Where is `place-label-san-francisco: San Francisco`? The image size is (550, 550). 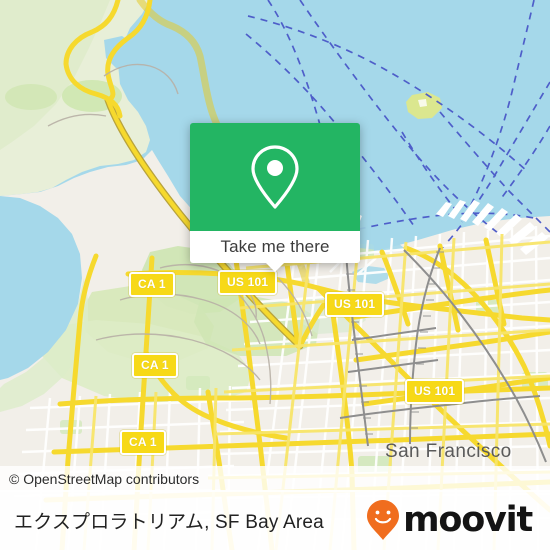
place-label-san-francisco: San Francisco is located at coordinates (448, 451).